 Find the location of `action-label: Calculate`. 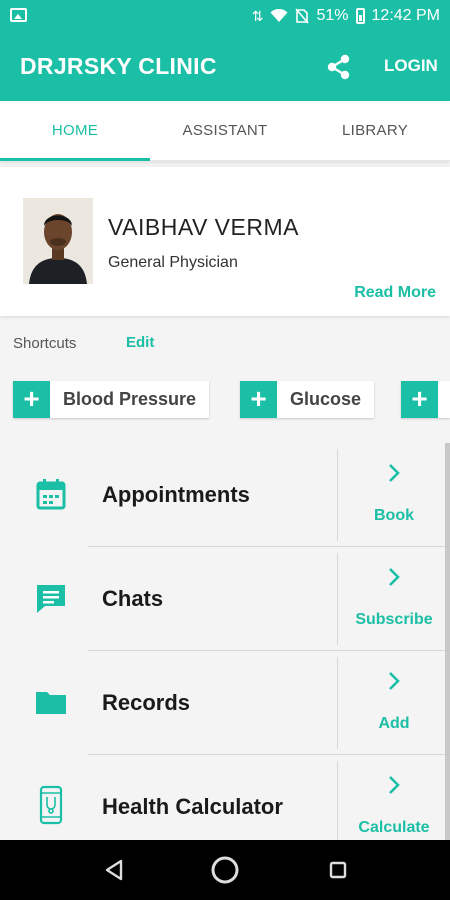

action-label: Calculate is located at coordinates (394, 827).